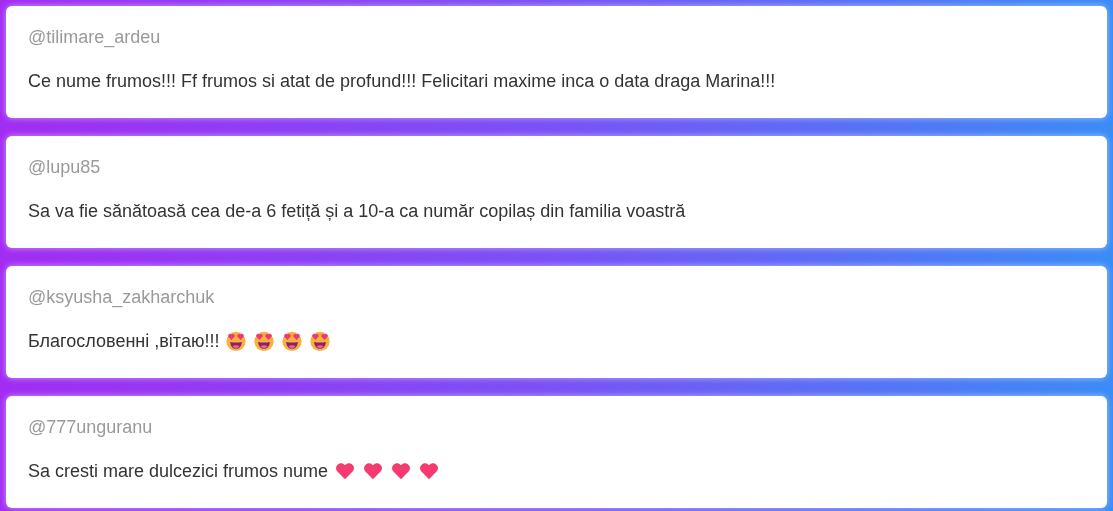 The width and height of the screenshot is (1113, 511). Describe the element at coordinates (94, 37) in the screenshot. I see `comment-username: @tilimare_ardeu` at that location.